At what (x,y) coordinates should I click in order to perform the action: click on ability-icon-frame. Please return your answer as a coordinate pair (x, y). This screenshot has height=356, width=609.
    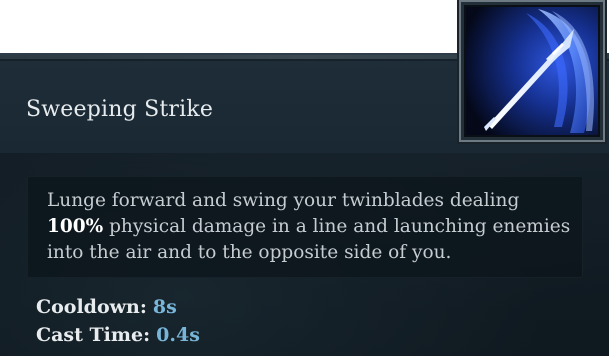
    Looking at the image, I should click on (532, 71).